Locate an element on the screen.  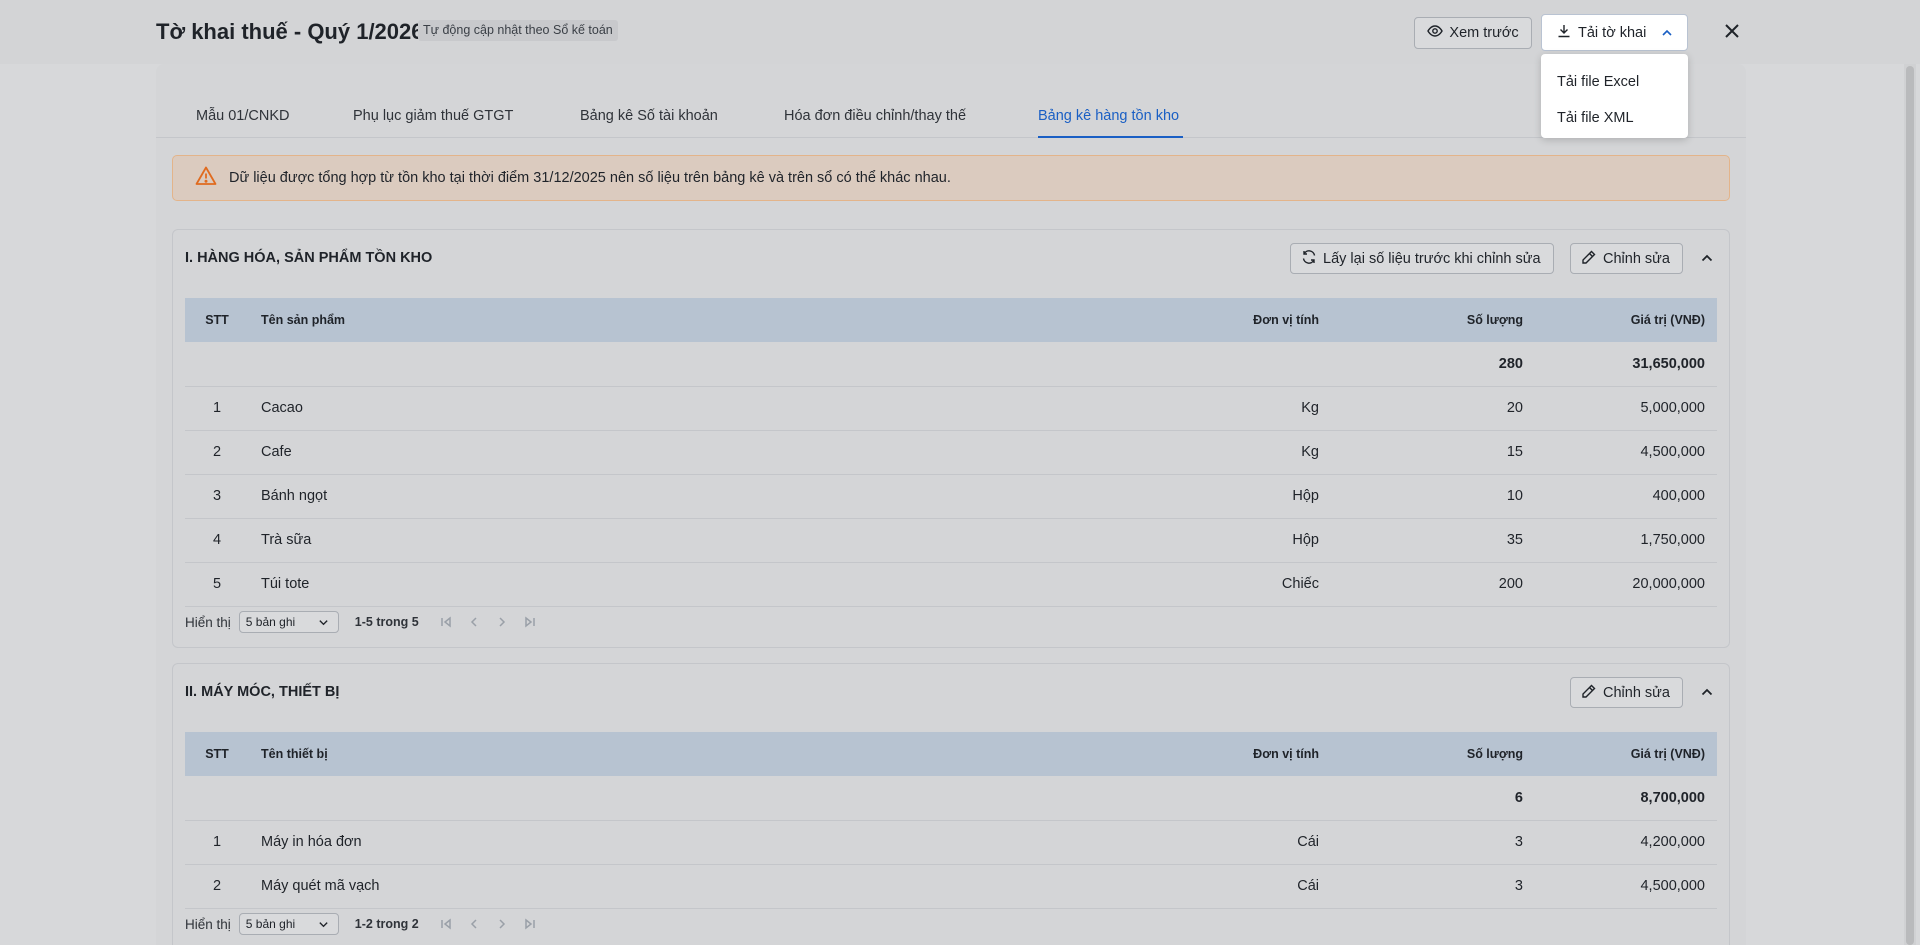
tab-mau-01-cnkd: Mẫu 01/CNKD is located at coordinates (242, 116).